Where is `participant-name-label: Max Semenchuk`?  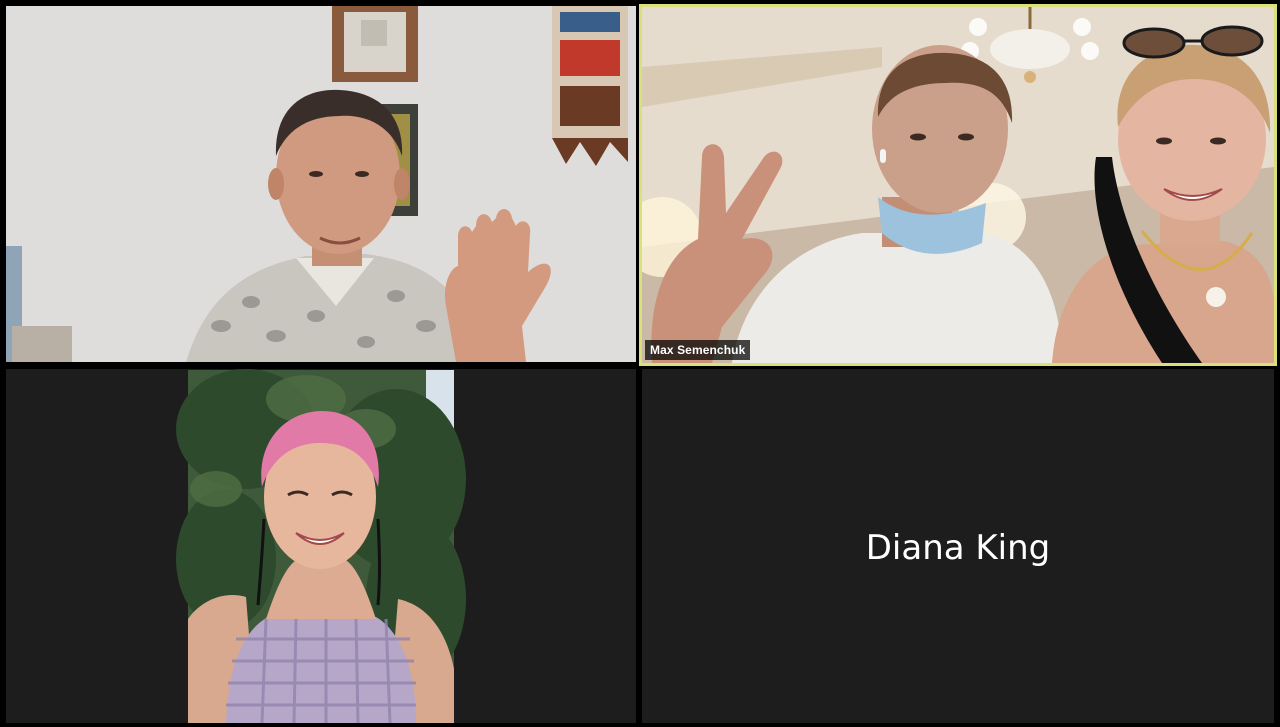
participant-name-label: Max Semenchuk is located at coordinates (698, 350).